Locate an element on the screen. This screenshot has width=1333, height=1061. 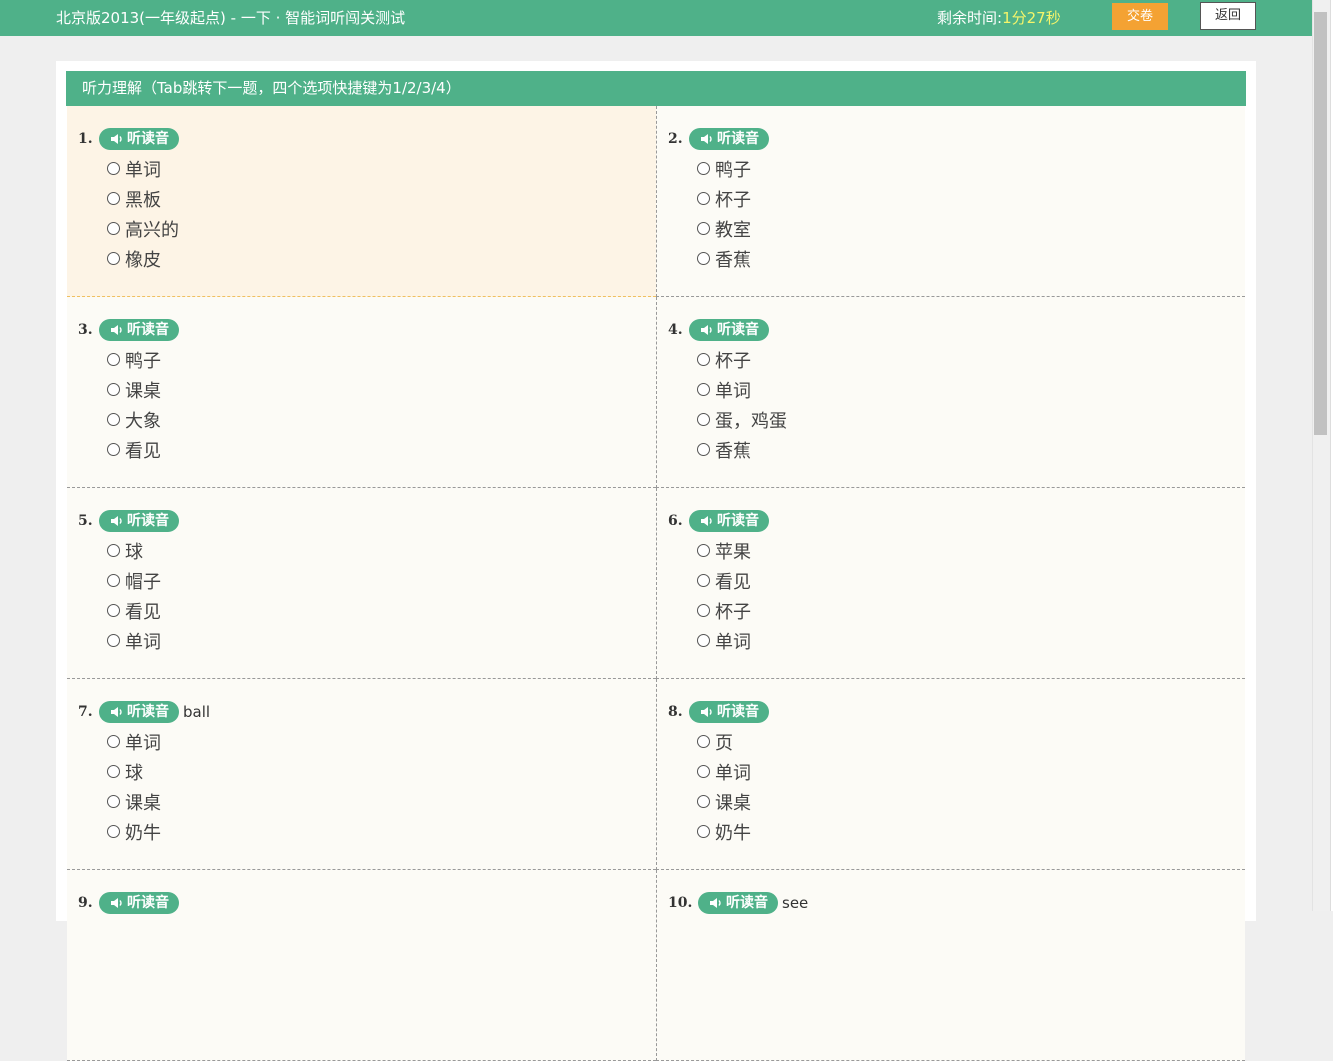
option-label: 看见 is located at coordinates (143, 451).